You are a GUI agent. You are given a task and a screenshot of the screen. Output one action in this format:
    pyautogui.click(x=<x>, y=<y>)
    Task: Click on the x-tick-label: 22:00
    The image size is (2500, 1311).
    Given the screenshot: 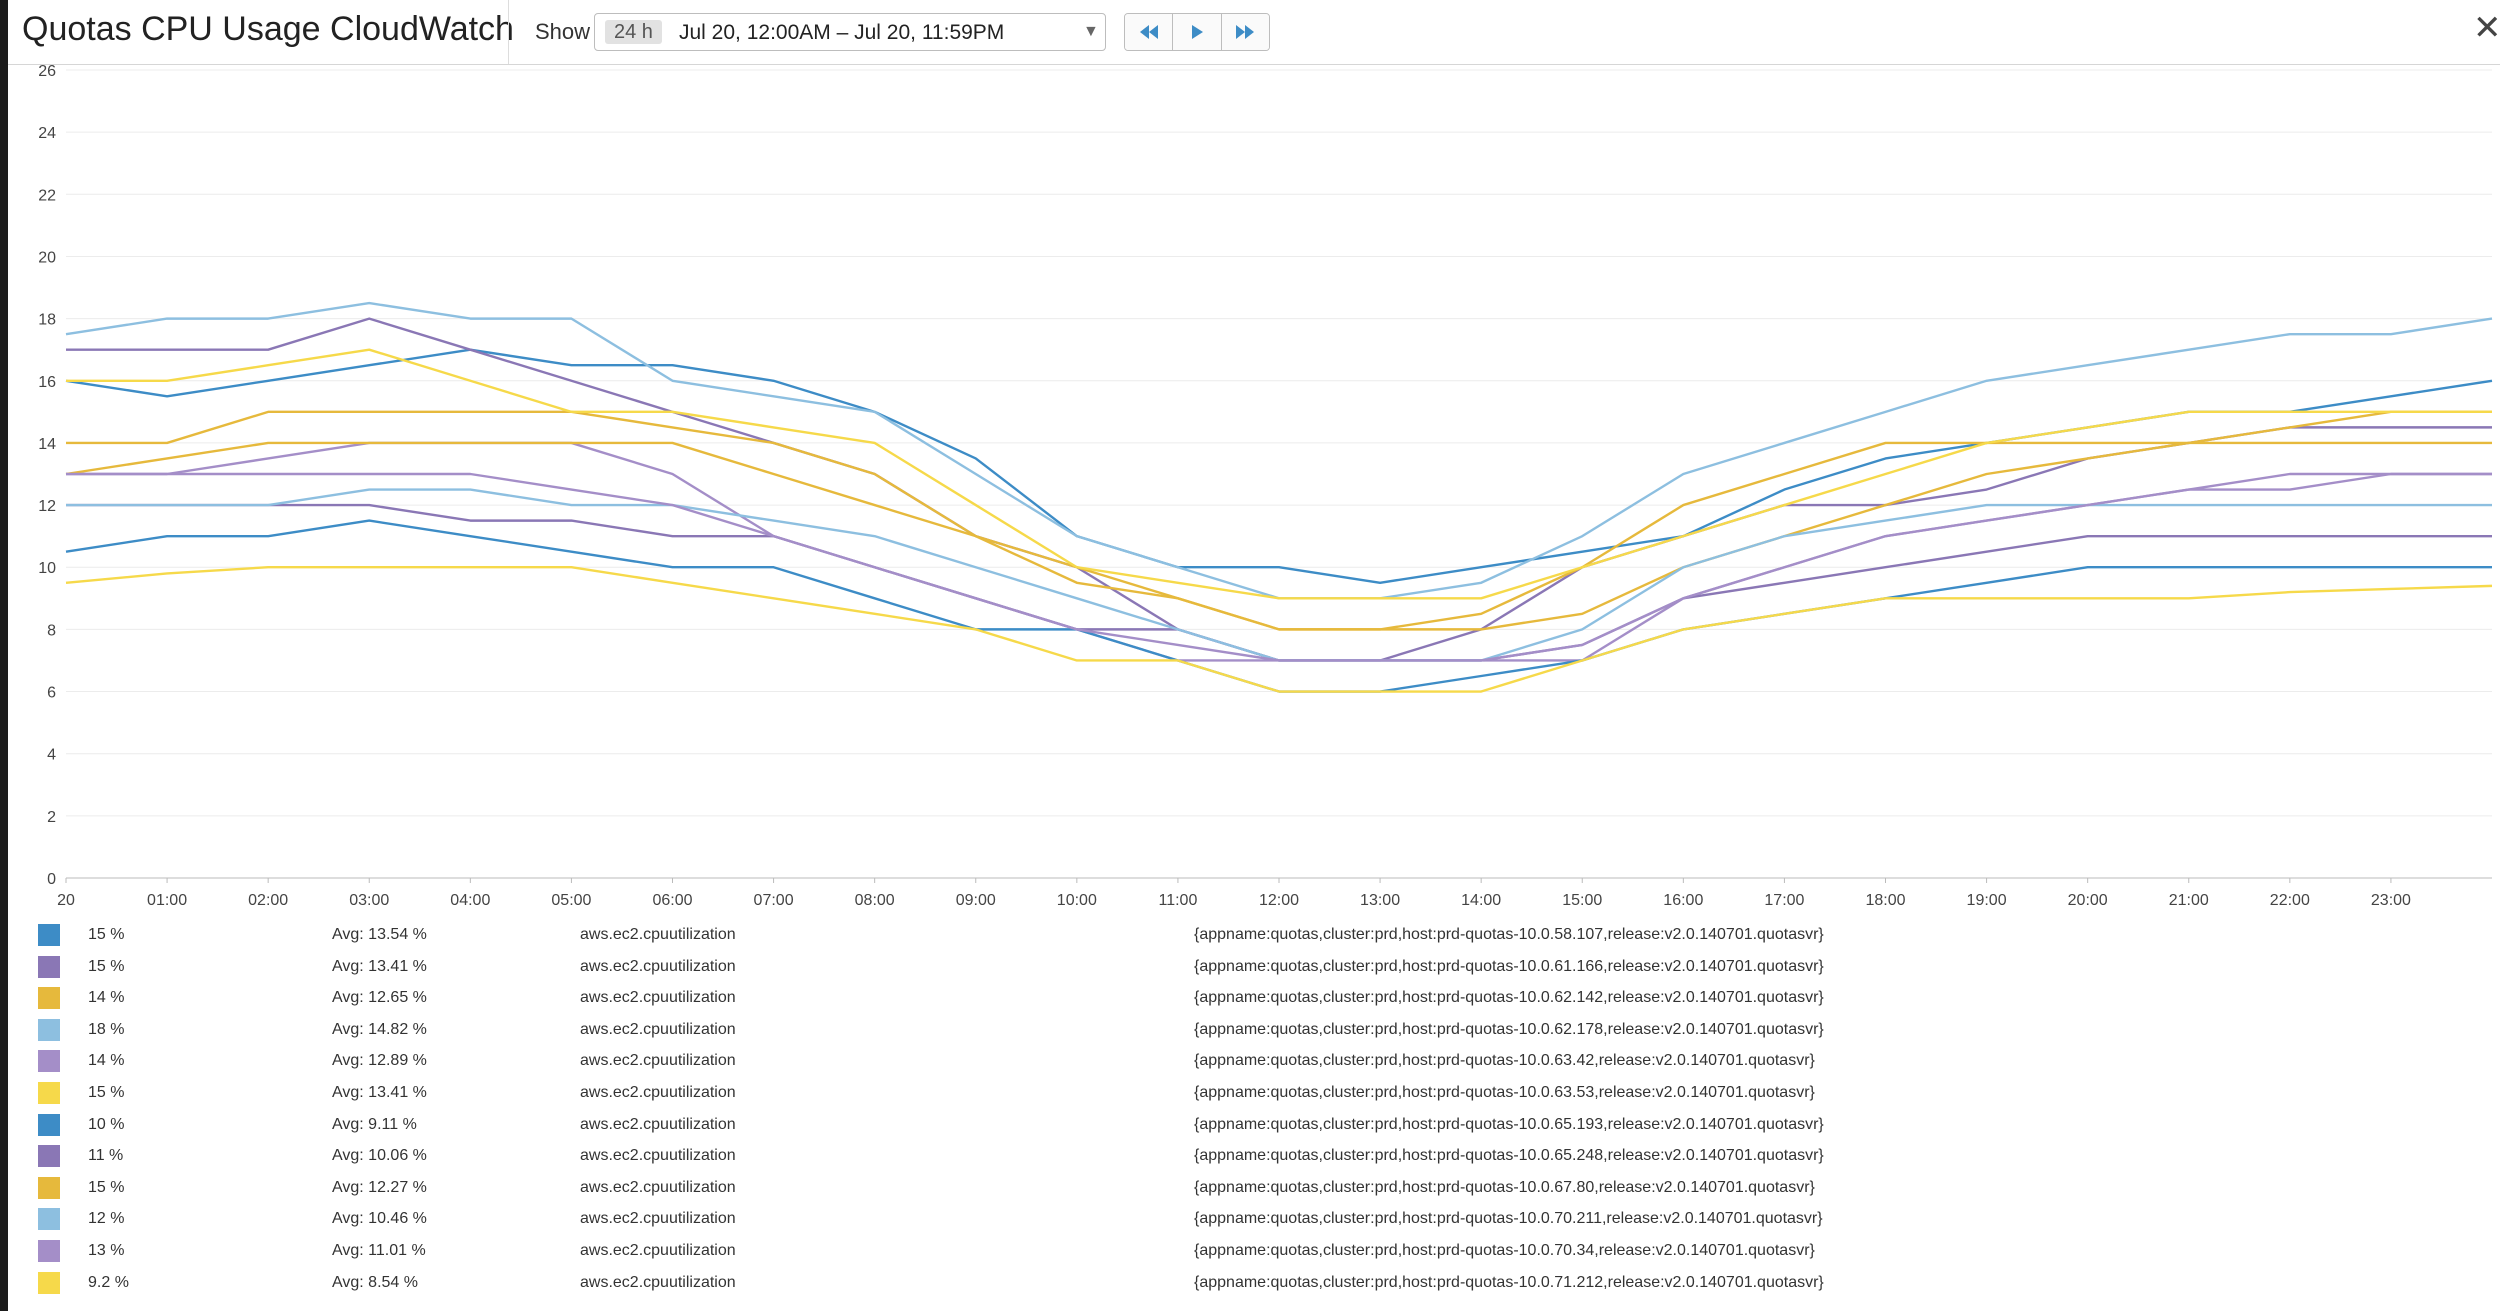 What is the action you would take?
    pyautogui.click(x=2290, y=900)
    